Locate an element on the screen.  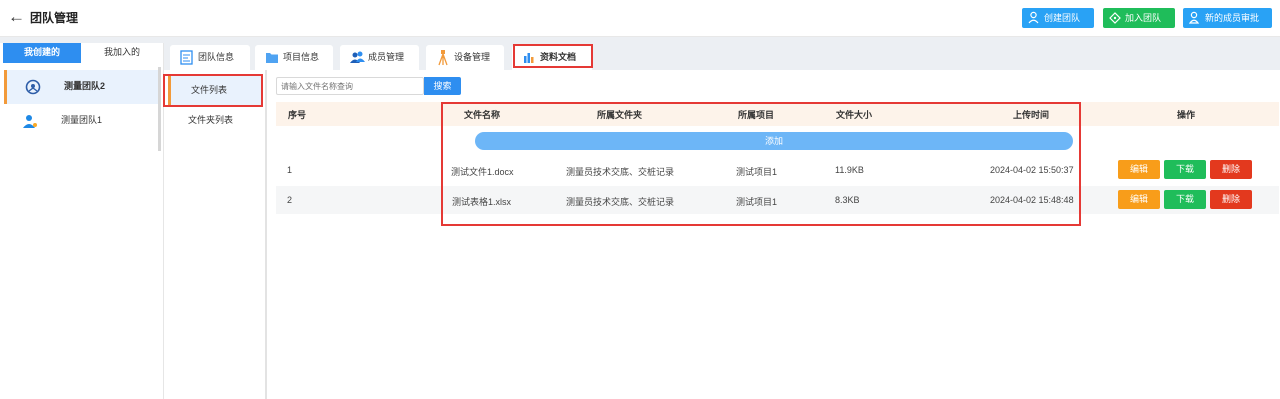
col-actions: 操作 is located at coordinates (1186, 115).